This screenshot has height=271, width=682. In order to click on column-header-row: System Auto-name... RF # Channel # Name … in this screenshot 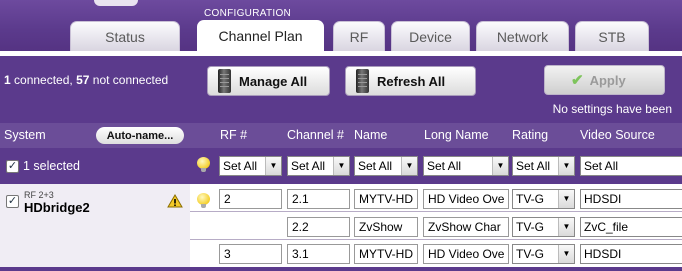, I will do `click(341, 135)`.